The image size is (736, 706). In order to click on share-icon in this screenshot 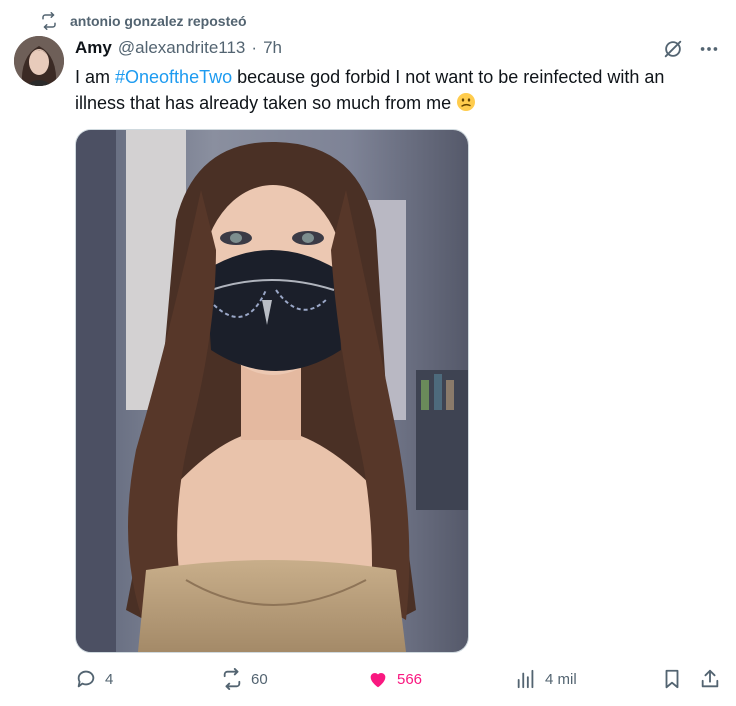, I will do `click(710, 678)`.